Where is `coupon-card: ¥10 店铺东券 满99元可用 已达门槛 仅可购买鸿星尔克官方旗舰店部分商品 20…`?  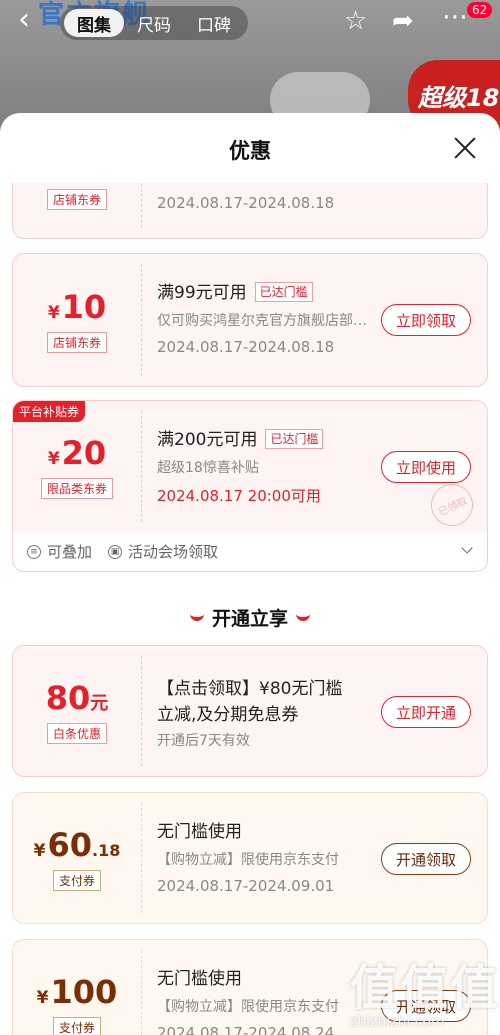 coupon-card: ¥10 店铺东券 满99元可用 已达门槛 仅可购买鸿星尔克官方旗舰店部分商品 20… is located at coordinates (250, 320).